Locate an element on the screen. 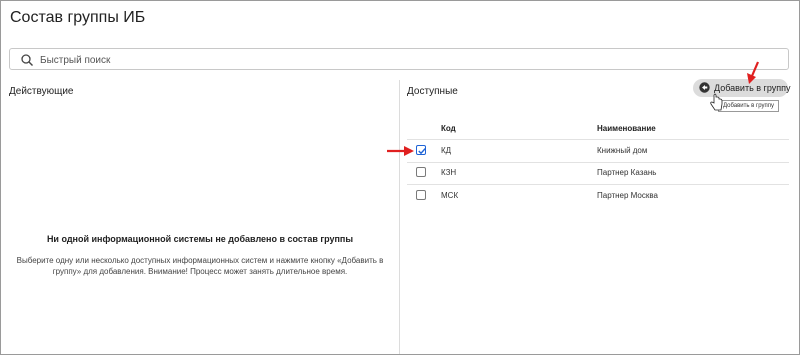  panel-divider is located at coordinates (399, 217).